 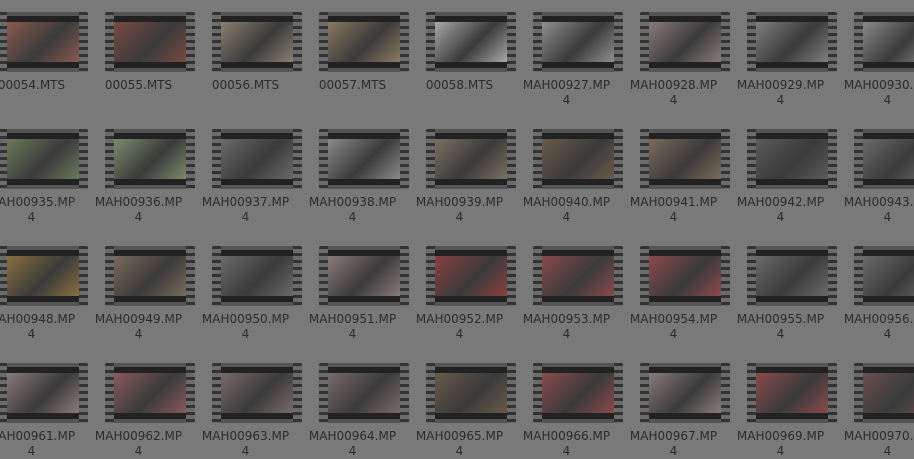 I want to click on file-name-label: 00058.MTS, so click(x=459, y=85).